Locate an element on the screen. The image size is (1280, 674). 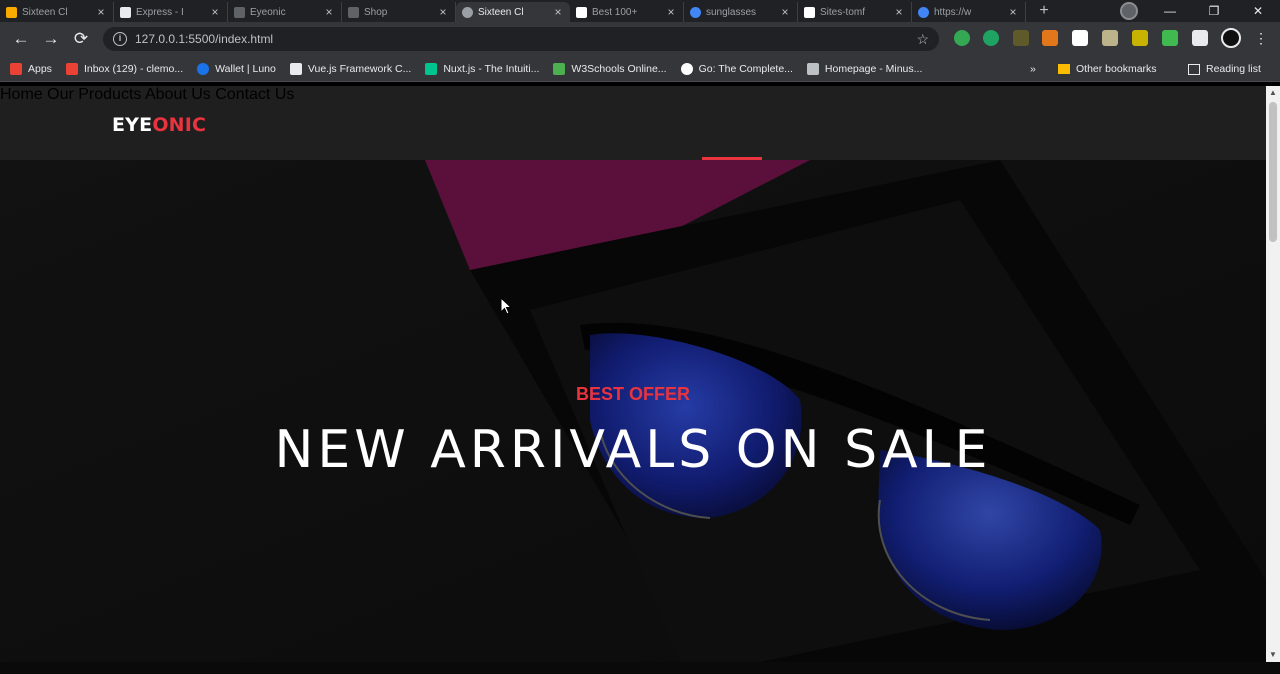
nav-contact-us: Contact Us is located at coordinates (254, 94).